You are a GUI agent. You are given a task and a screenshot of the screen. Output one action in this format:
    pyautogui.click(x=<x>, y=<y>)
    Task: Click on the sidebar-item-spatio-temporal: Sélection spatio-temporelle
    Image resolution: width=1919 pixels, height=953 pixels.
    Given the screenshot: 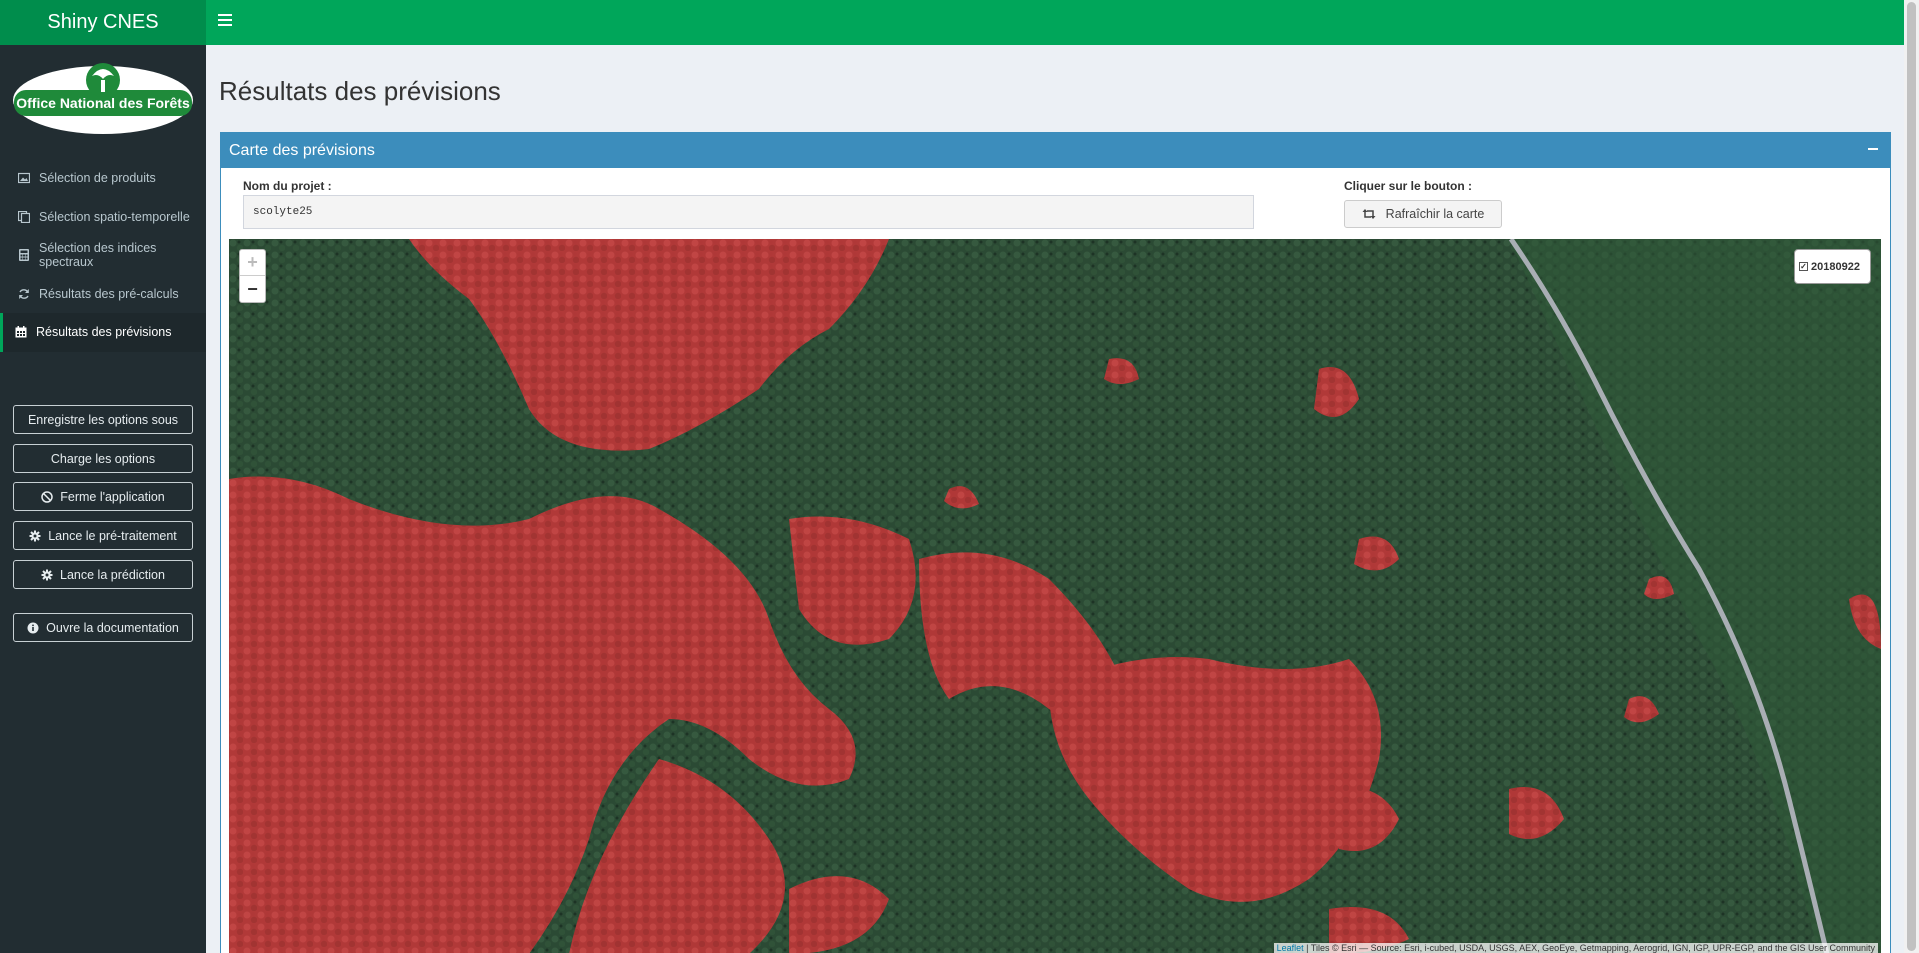 What is the action you would take?
    pyautogui.click(x=103, y=217)
    